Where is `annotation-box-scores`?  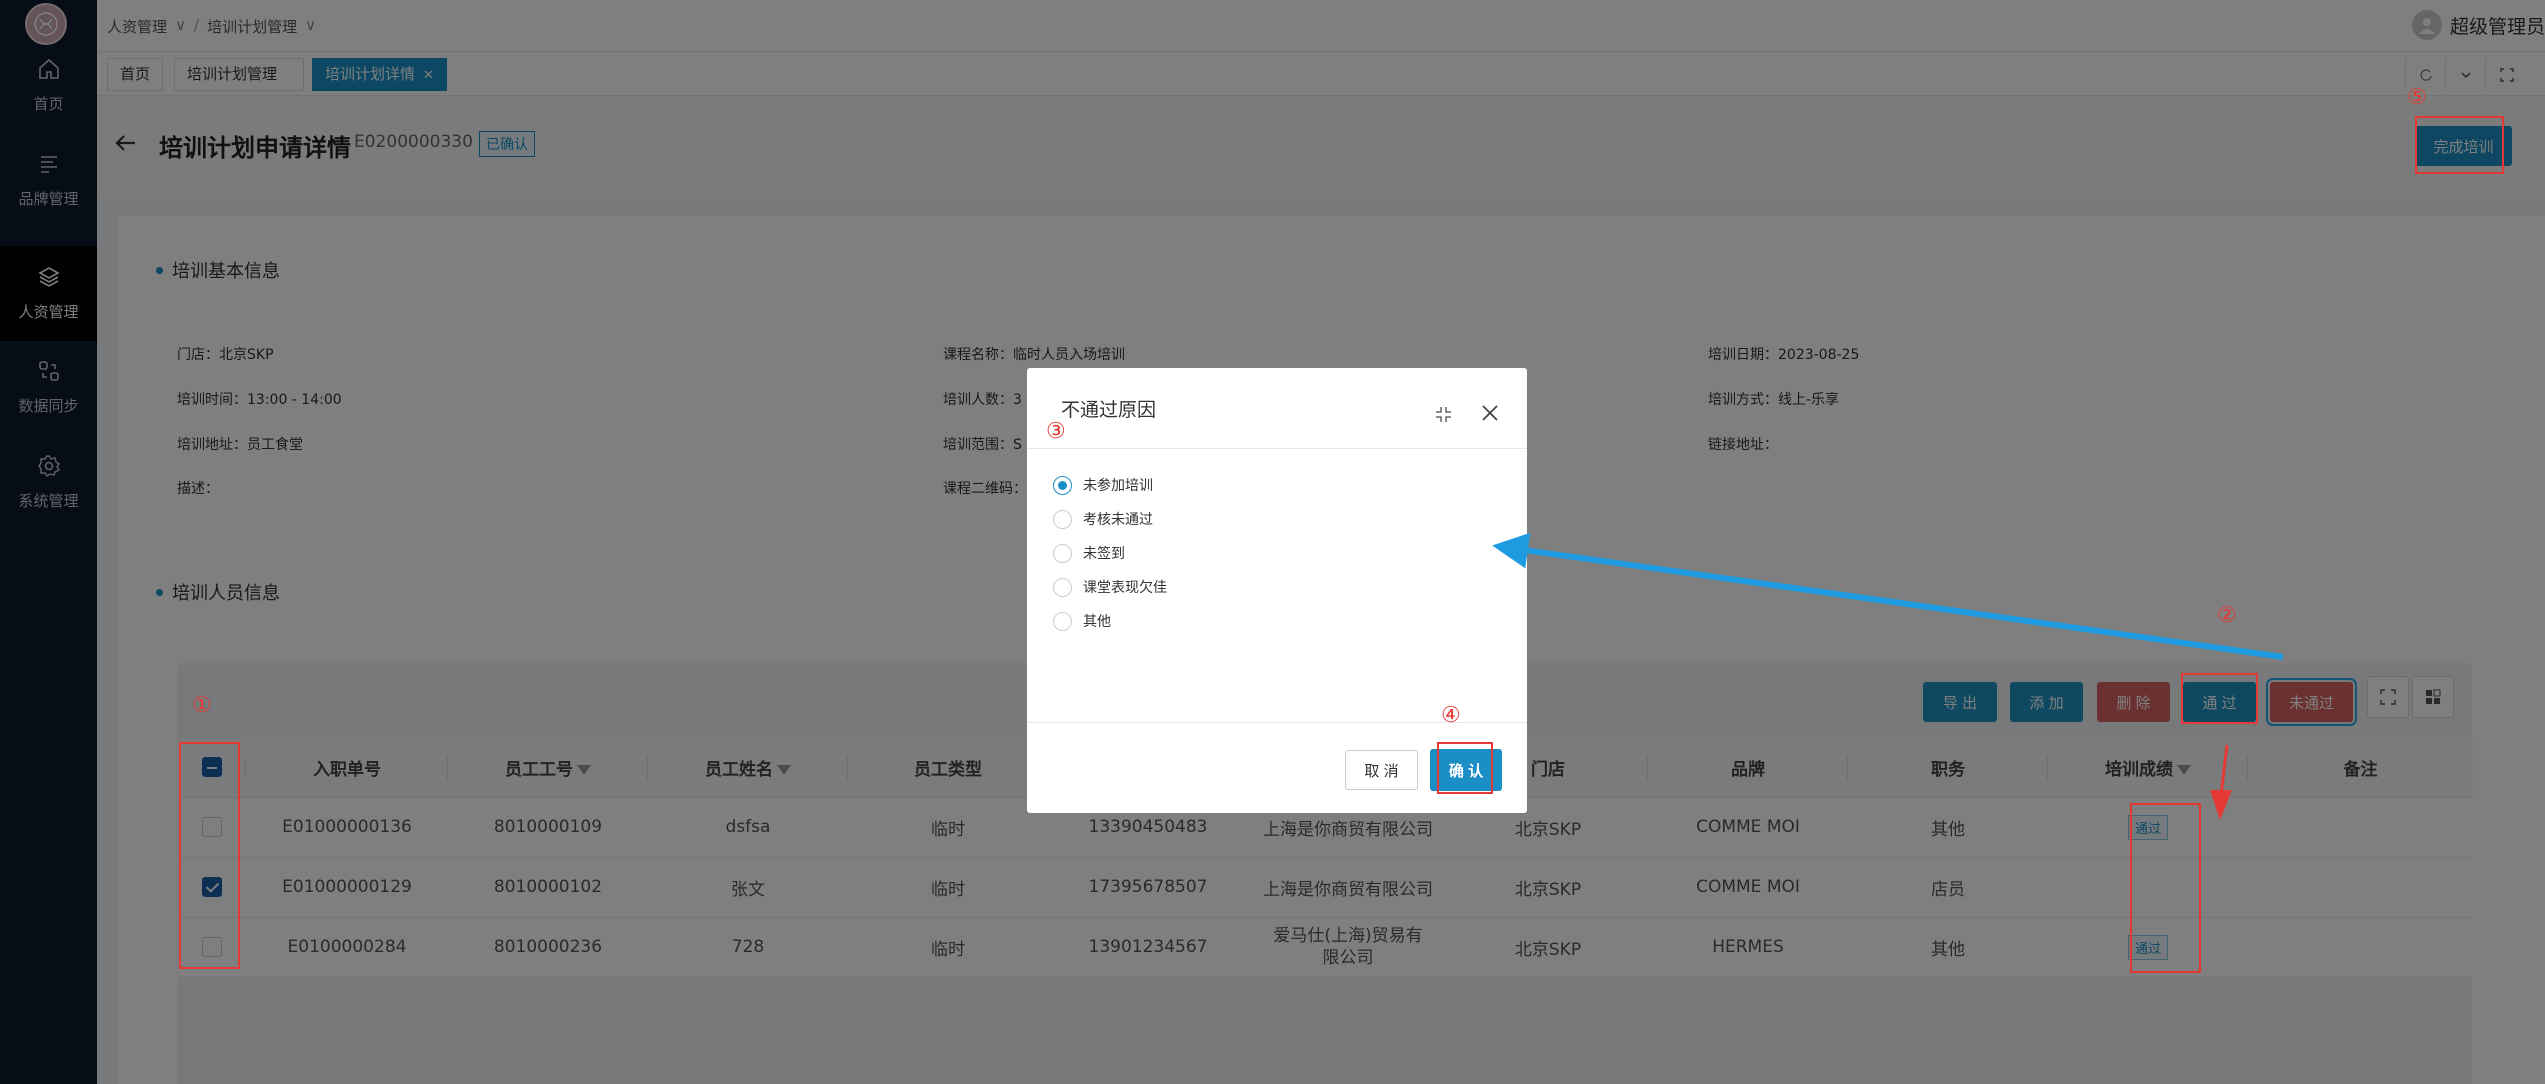
annotation-box-scores is located at coordinates (2165, 888).